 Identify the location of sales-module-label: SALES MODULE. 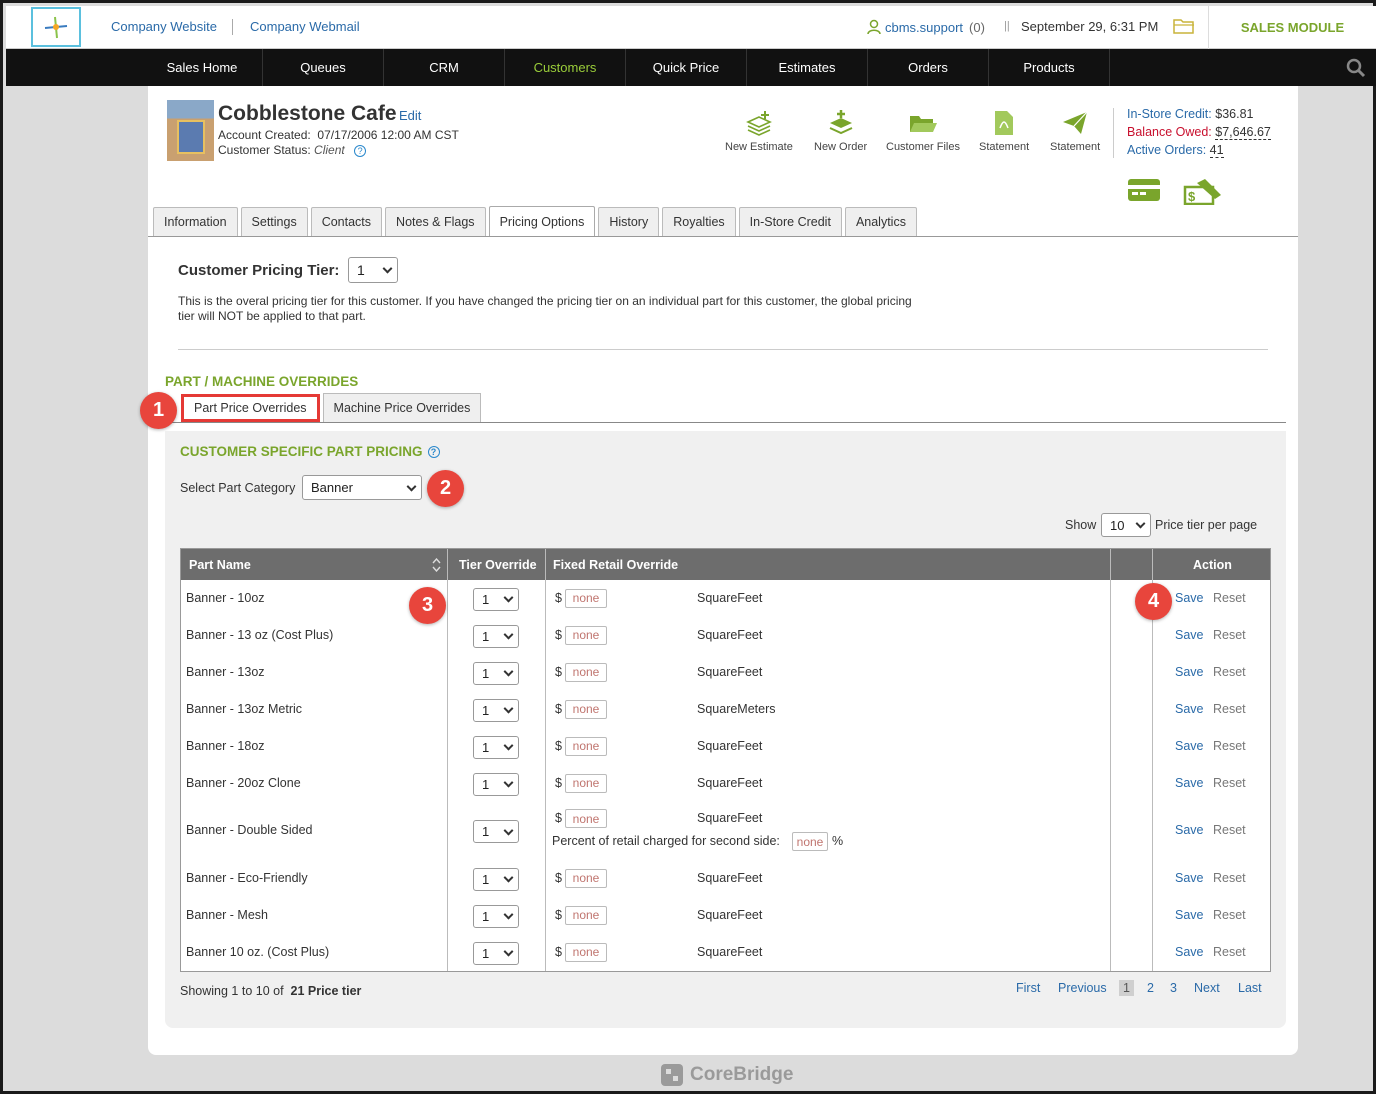
(1292, 27).